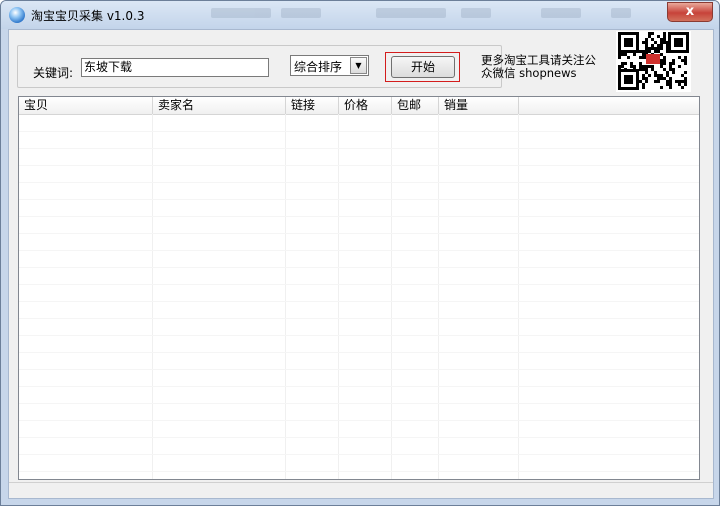  I want to click on promo-text: 更多淘宝工具请关注公 众微信 shopnews, so click(543, 67).